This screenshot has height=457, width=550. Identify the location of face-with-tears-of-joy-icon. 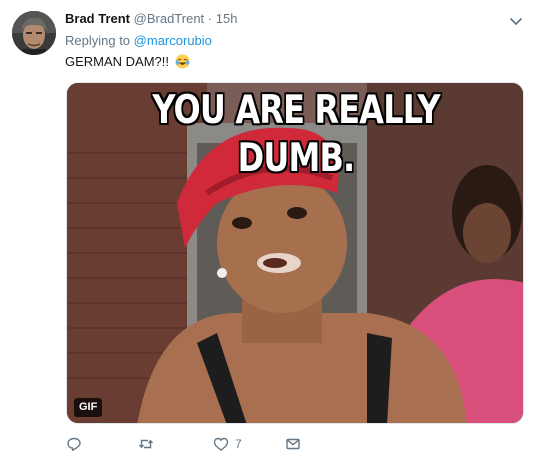
(182, 61).